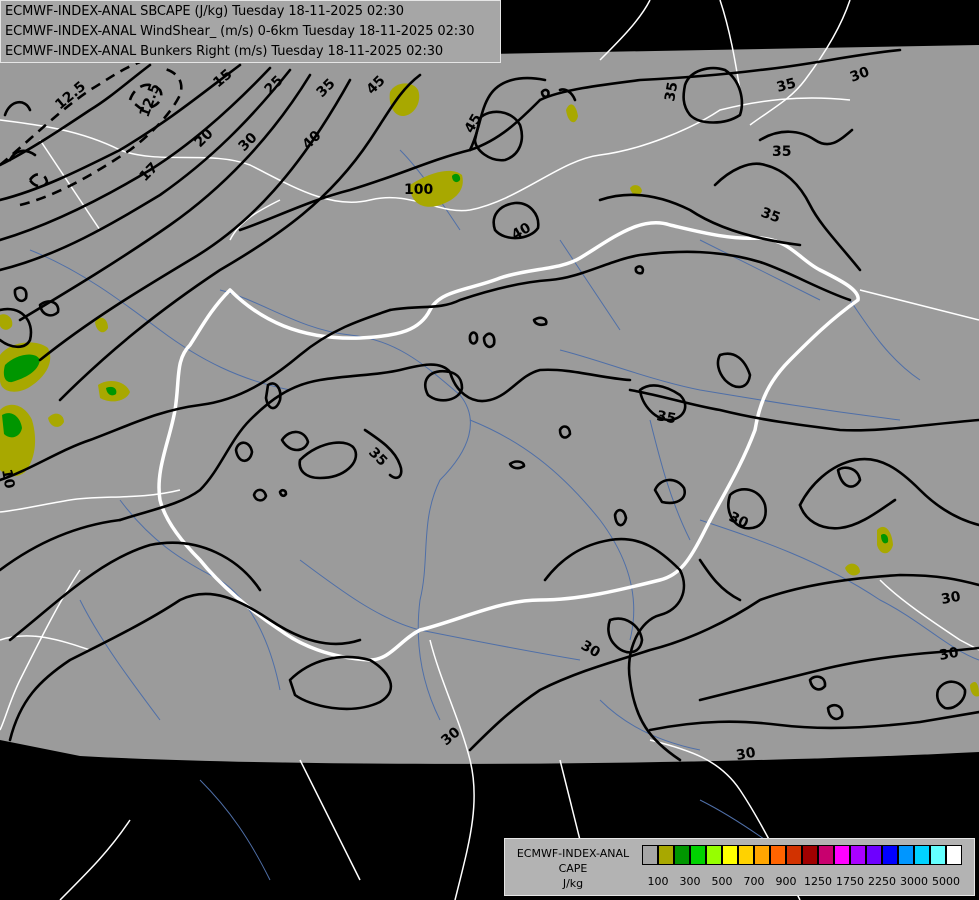 Image resolution: width=979 pixels, height=900 pixels. What do you see at coordinates (754, 881) in the screenshot?
I see `legend-tick-label: 700` at bounding box center [754, 881].